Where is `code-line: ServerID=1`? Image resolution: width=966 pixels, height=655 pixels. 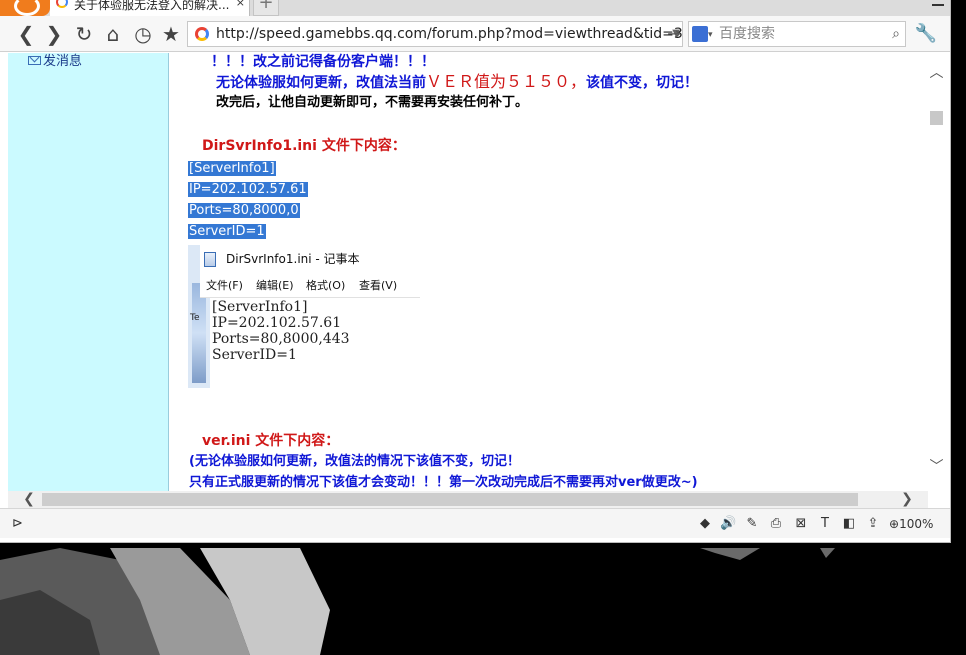 code-line: ServerID=1 is located at coordinates (227, 231).